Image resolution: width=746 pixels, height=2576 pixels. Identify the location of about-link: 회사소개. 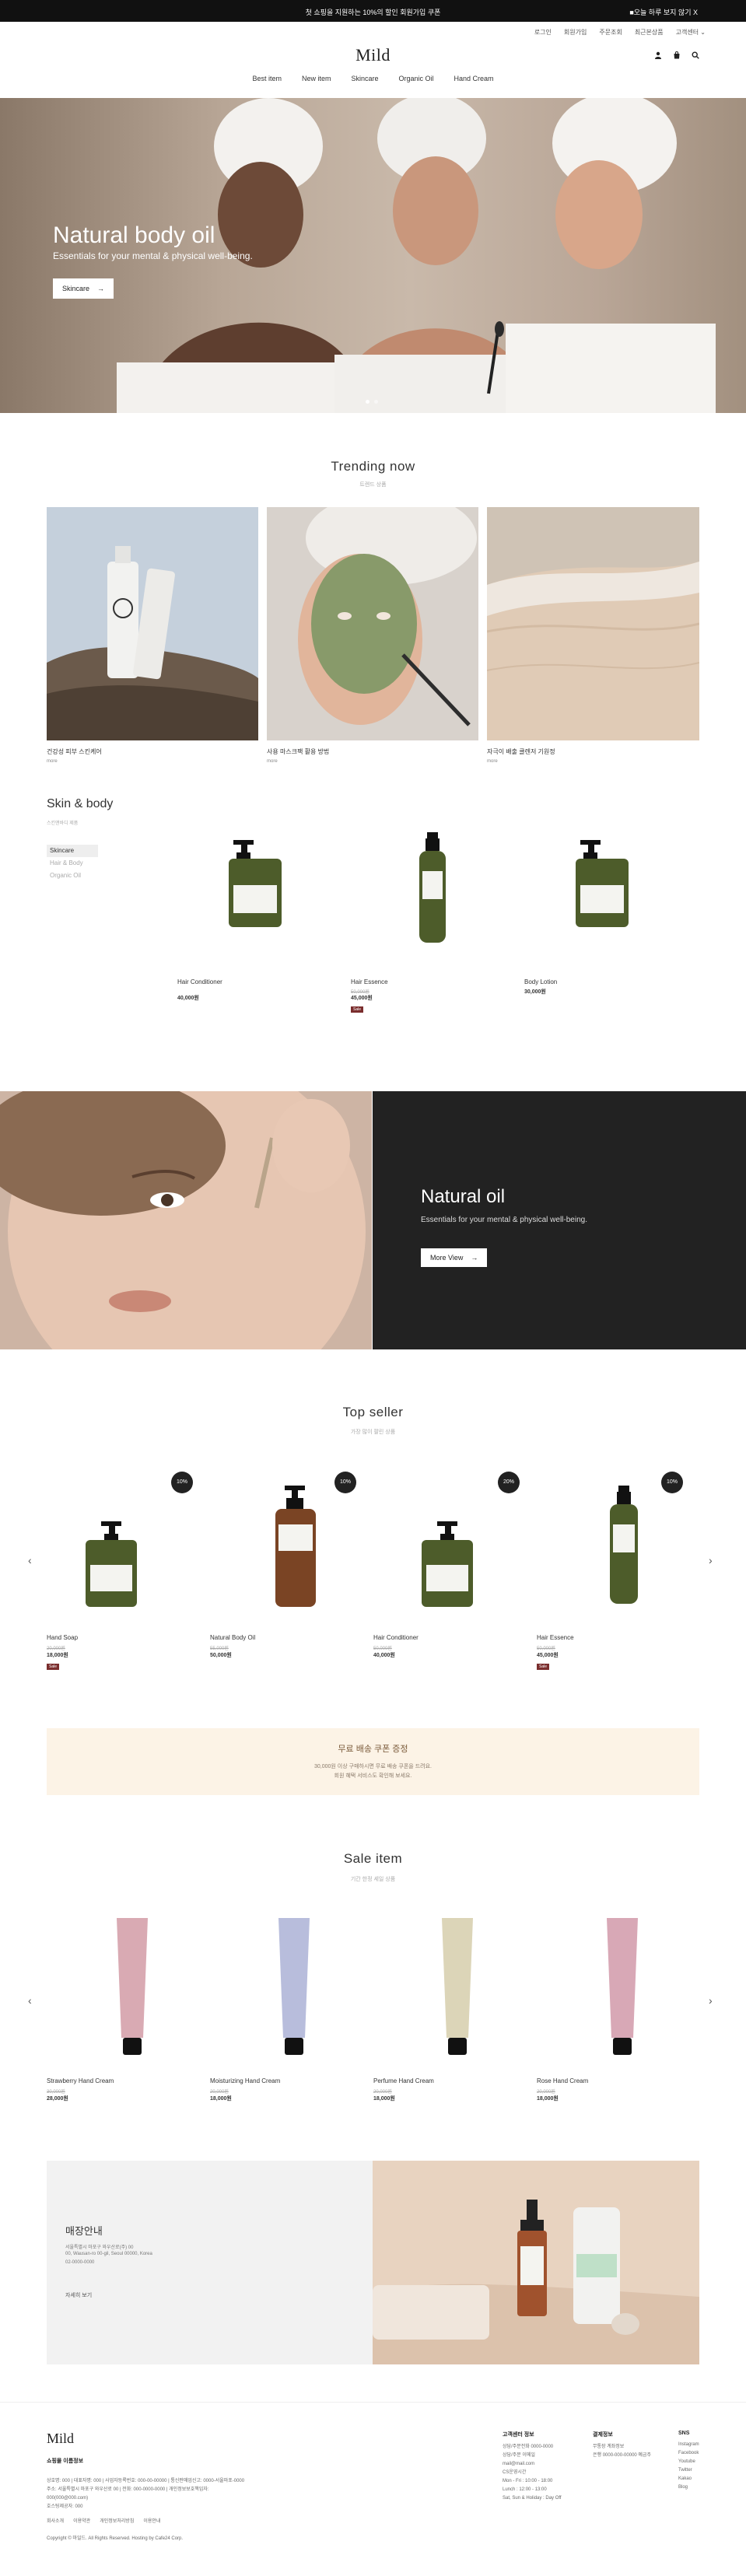
(56, 2522).